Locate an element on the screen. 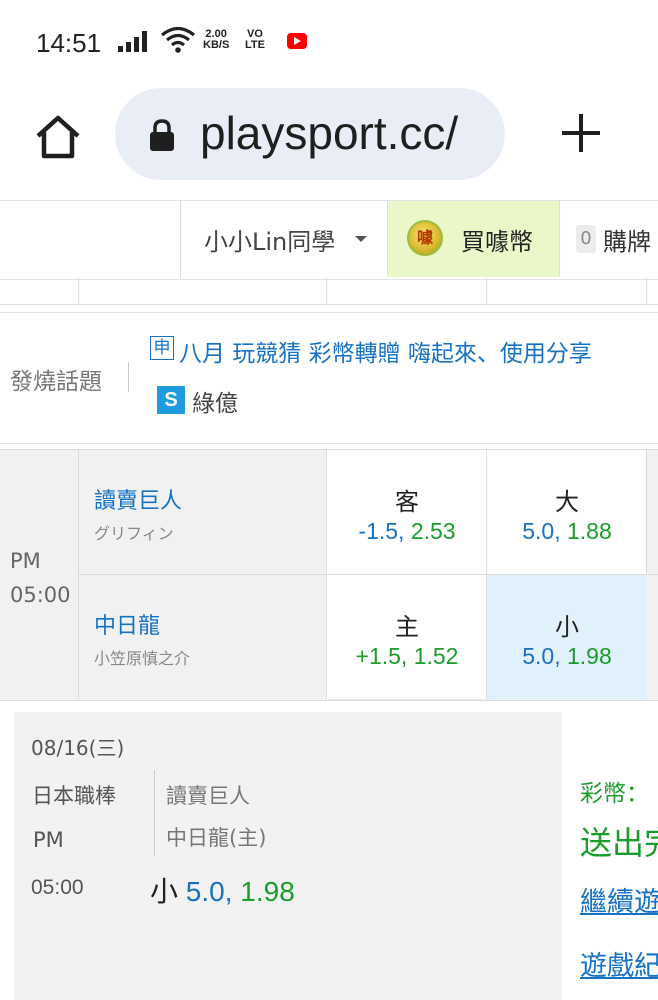  spread-value: -1.5, 2.53 is located at coordinates (407, 531).